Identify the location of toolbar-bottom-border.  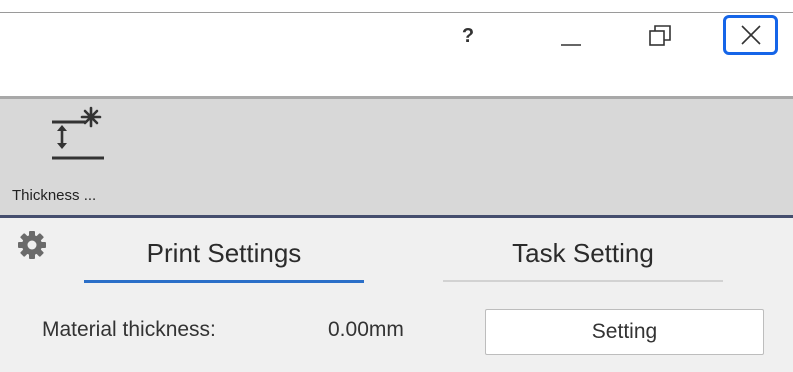
(396, 216).